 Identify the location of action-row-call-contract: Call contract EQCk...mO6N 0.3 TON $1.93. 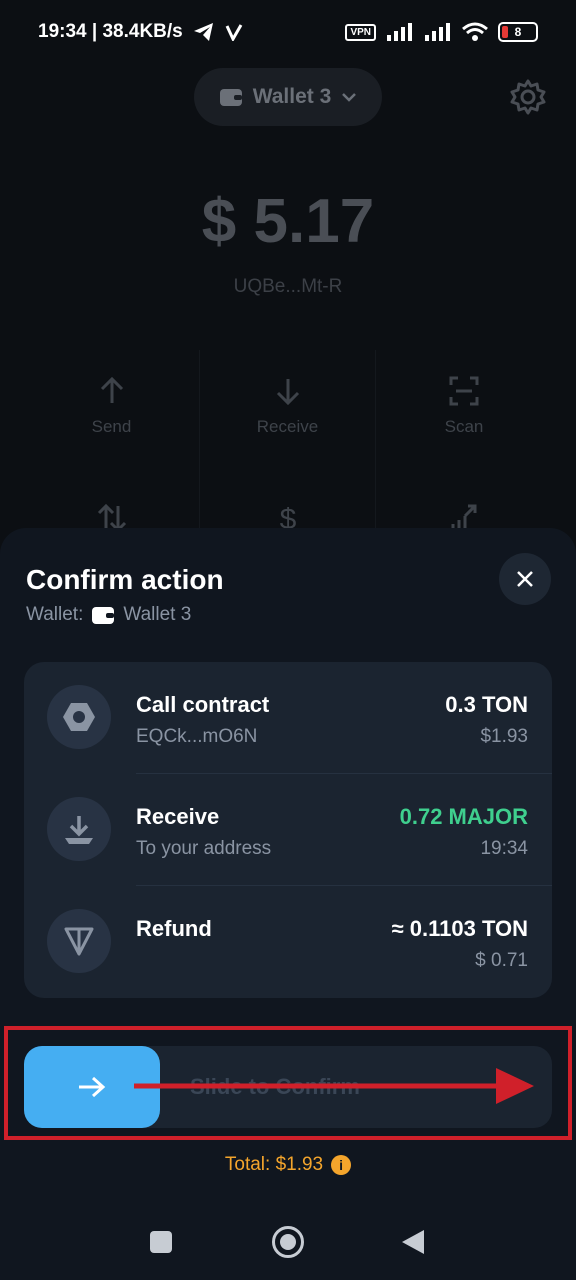
(288, 718).